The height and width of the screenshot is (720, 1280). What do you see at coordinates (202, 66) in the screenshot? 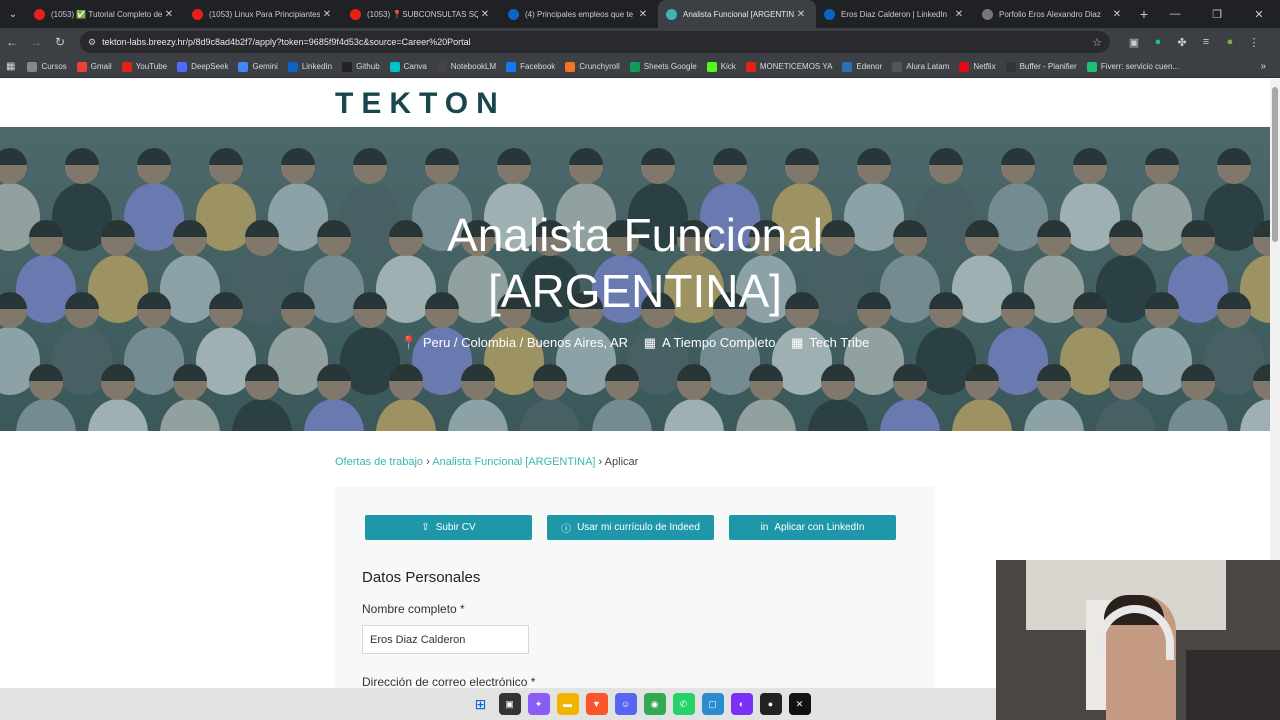
I see `bookmark-item: DeepSeek` at bounding box center [202, 66].